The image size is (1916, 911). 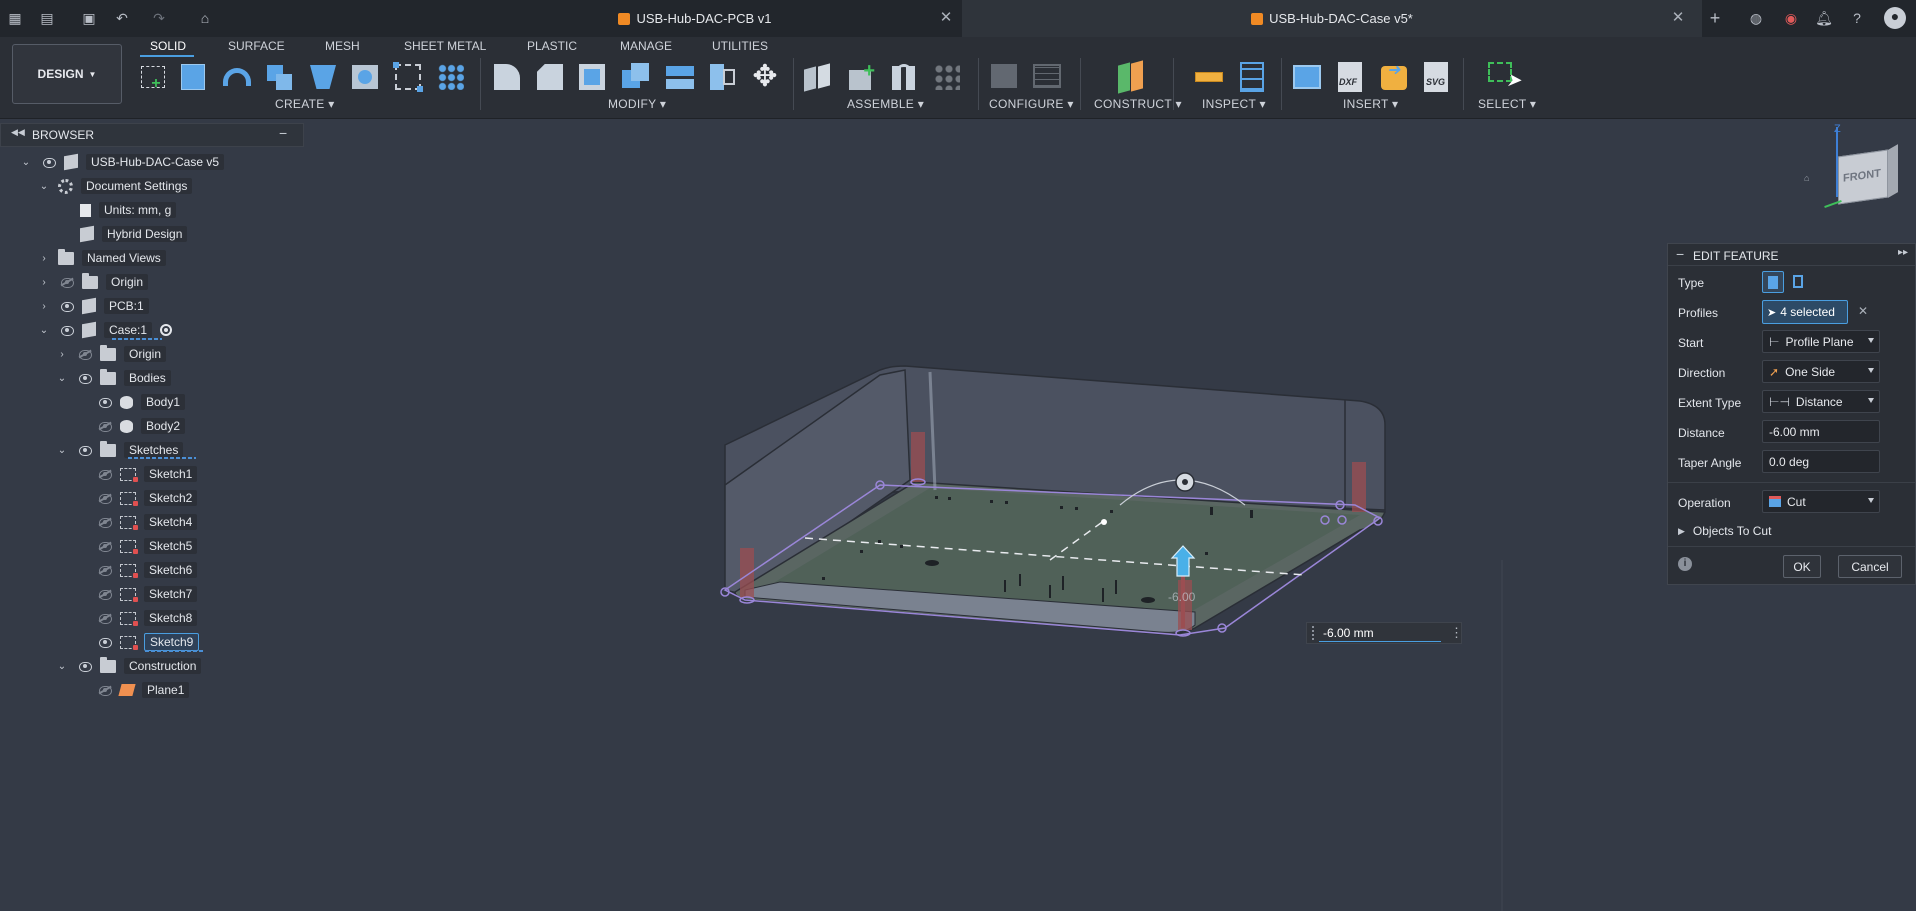 What do you see at coordinates (283, 133) in the screenshot?
I see `minimize-panel-icon: −` at bounding box center [283, 133].